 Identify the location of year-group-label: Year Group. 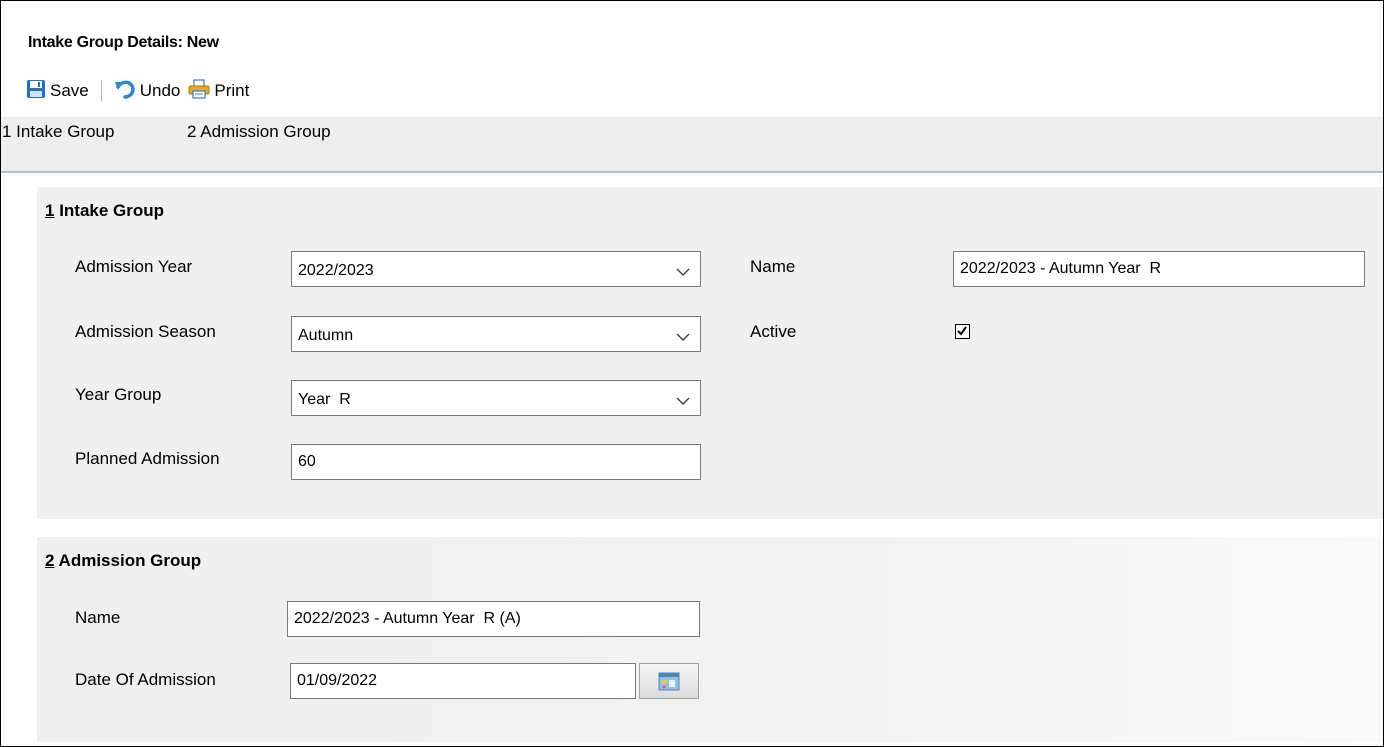
(118, 394).